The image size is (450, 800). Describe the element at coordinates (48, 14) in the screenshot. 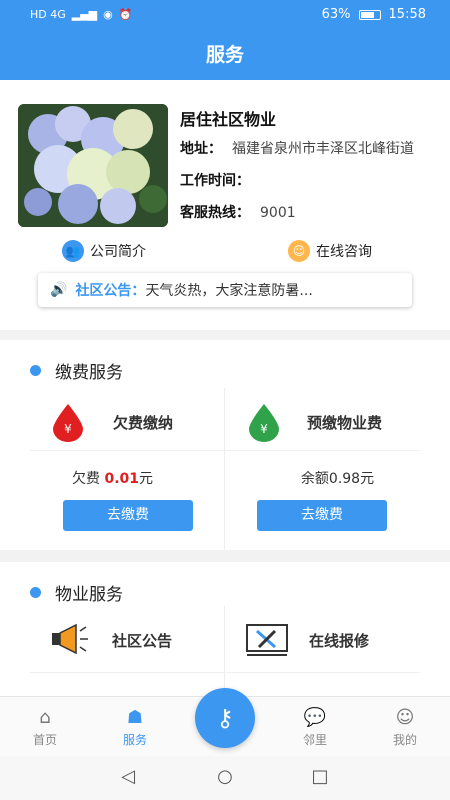

I see `network-indicator: HD 4G` at that location.